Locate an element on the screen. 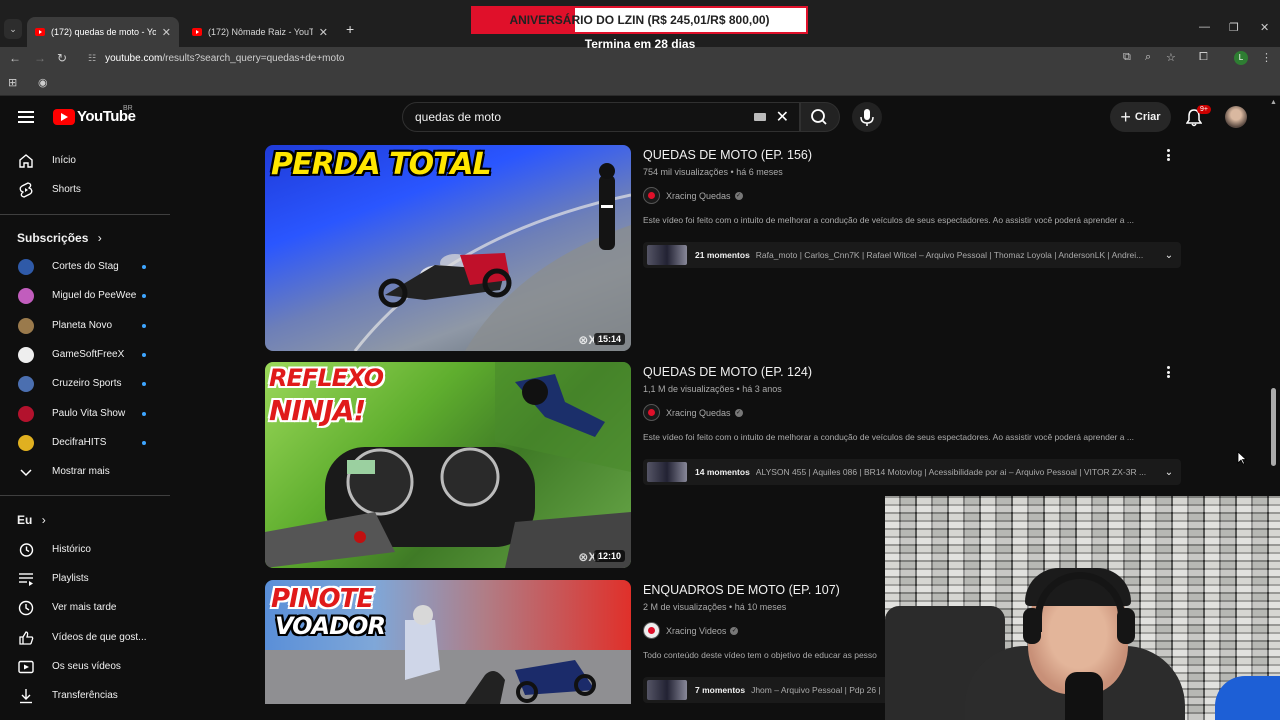 This screenshot has height=720, width=1280. sidebar-item-label: Ver mais tarde is located at coordinates (84, 607).